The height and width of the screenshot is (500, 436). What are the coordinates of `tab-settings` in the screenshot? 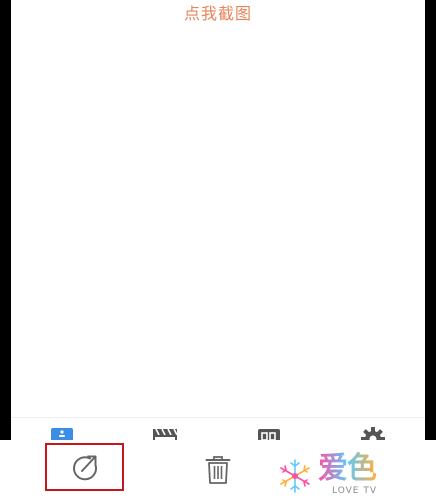 It's located at (373, 433).